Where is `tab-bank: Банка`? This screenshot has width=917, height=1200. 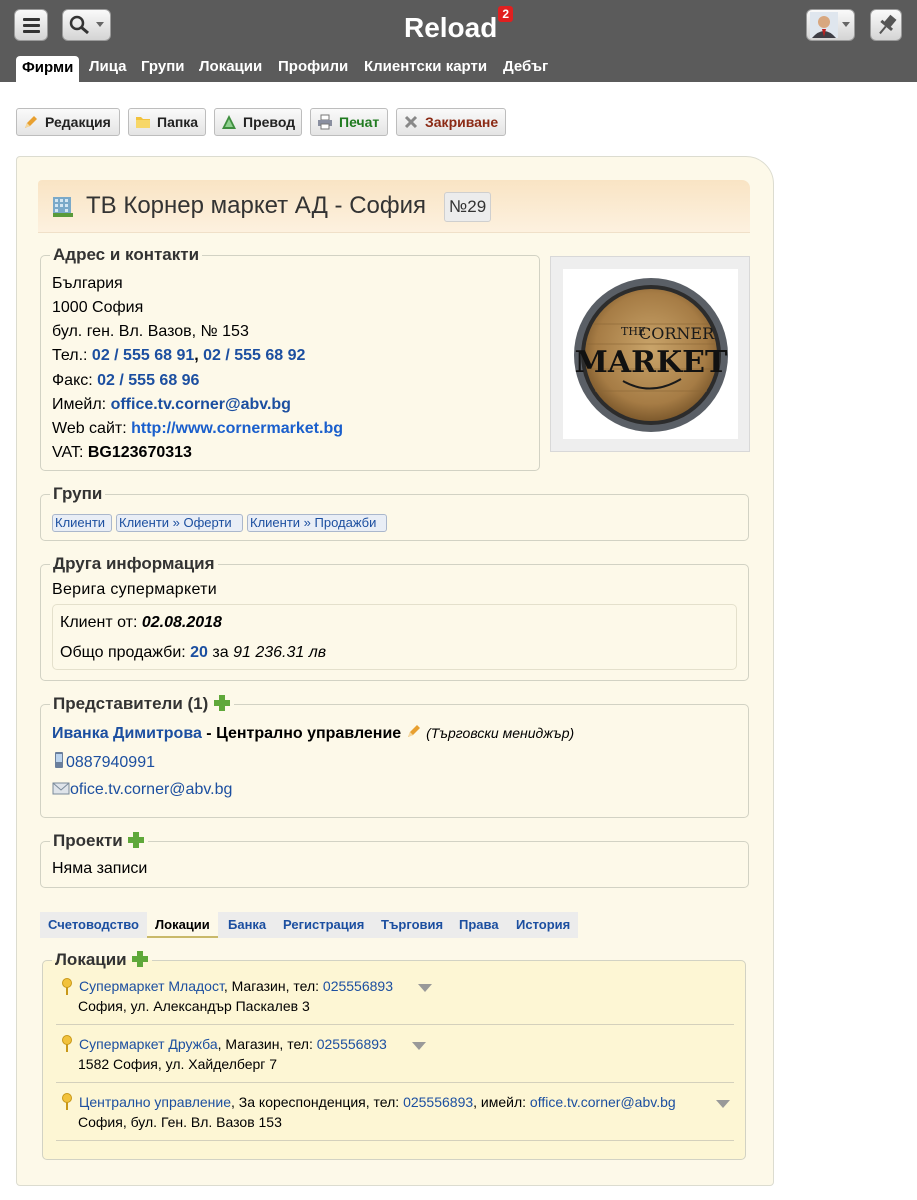 tab-bank: Банка is located at coordinates (247, 925).